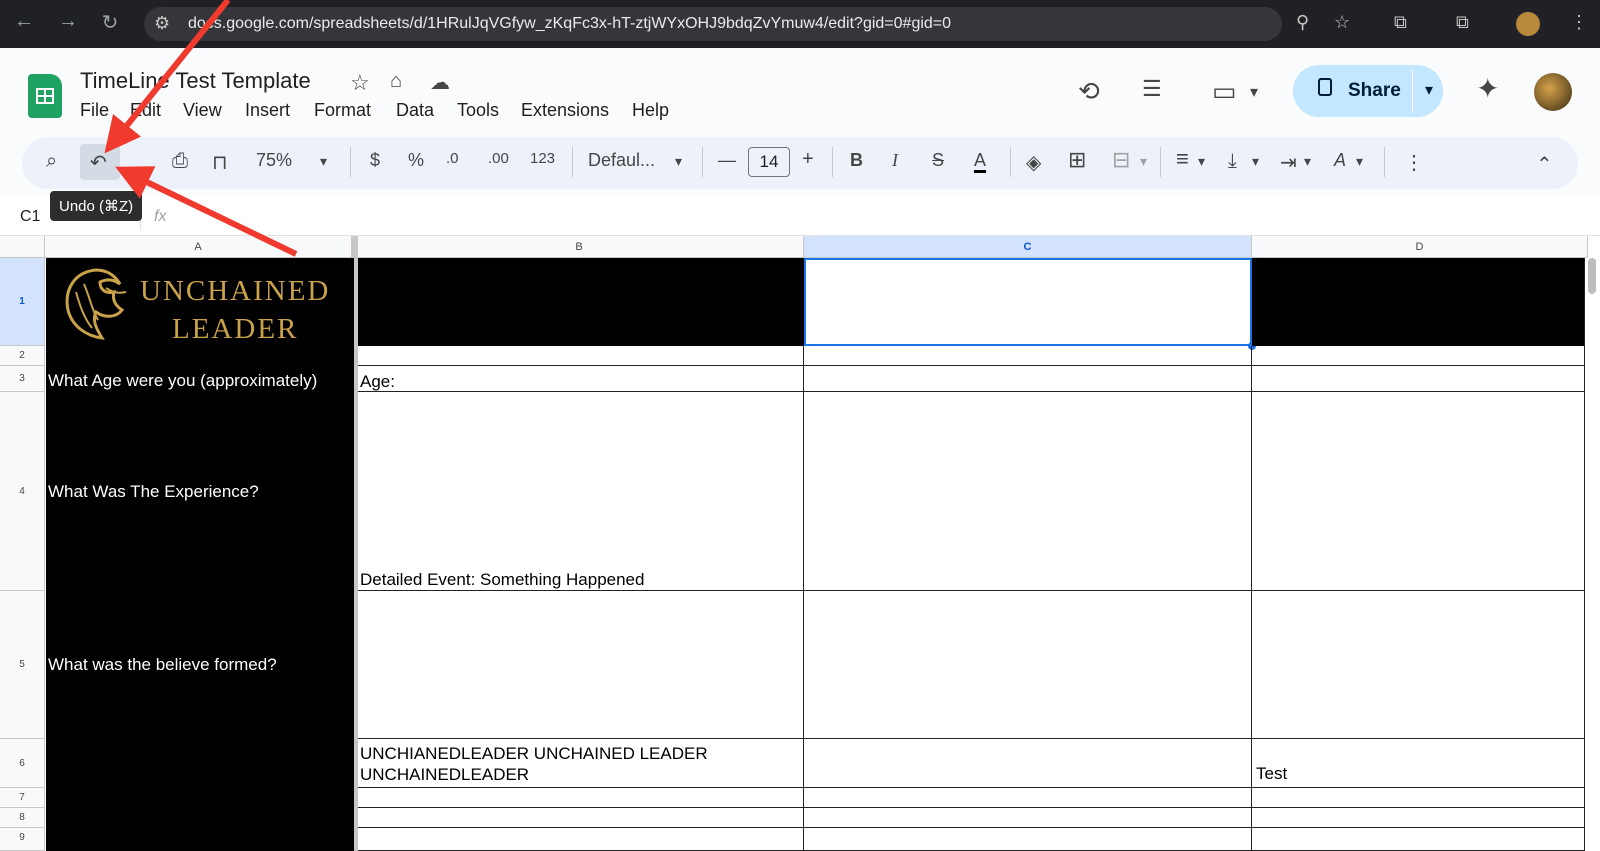 This screenshot has width=1600, height=851. Describe the element at coordinates (565, 110) in the screenshot. I see `menu-extensions: Extensions` at that location.